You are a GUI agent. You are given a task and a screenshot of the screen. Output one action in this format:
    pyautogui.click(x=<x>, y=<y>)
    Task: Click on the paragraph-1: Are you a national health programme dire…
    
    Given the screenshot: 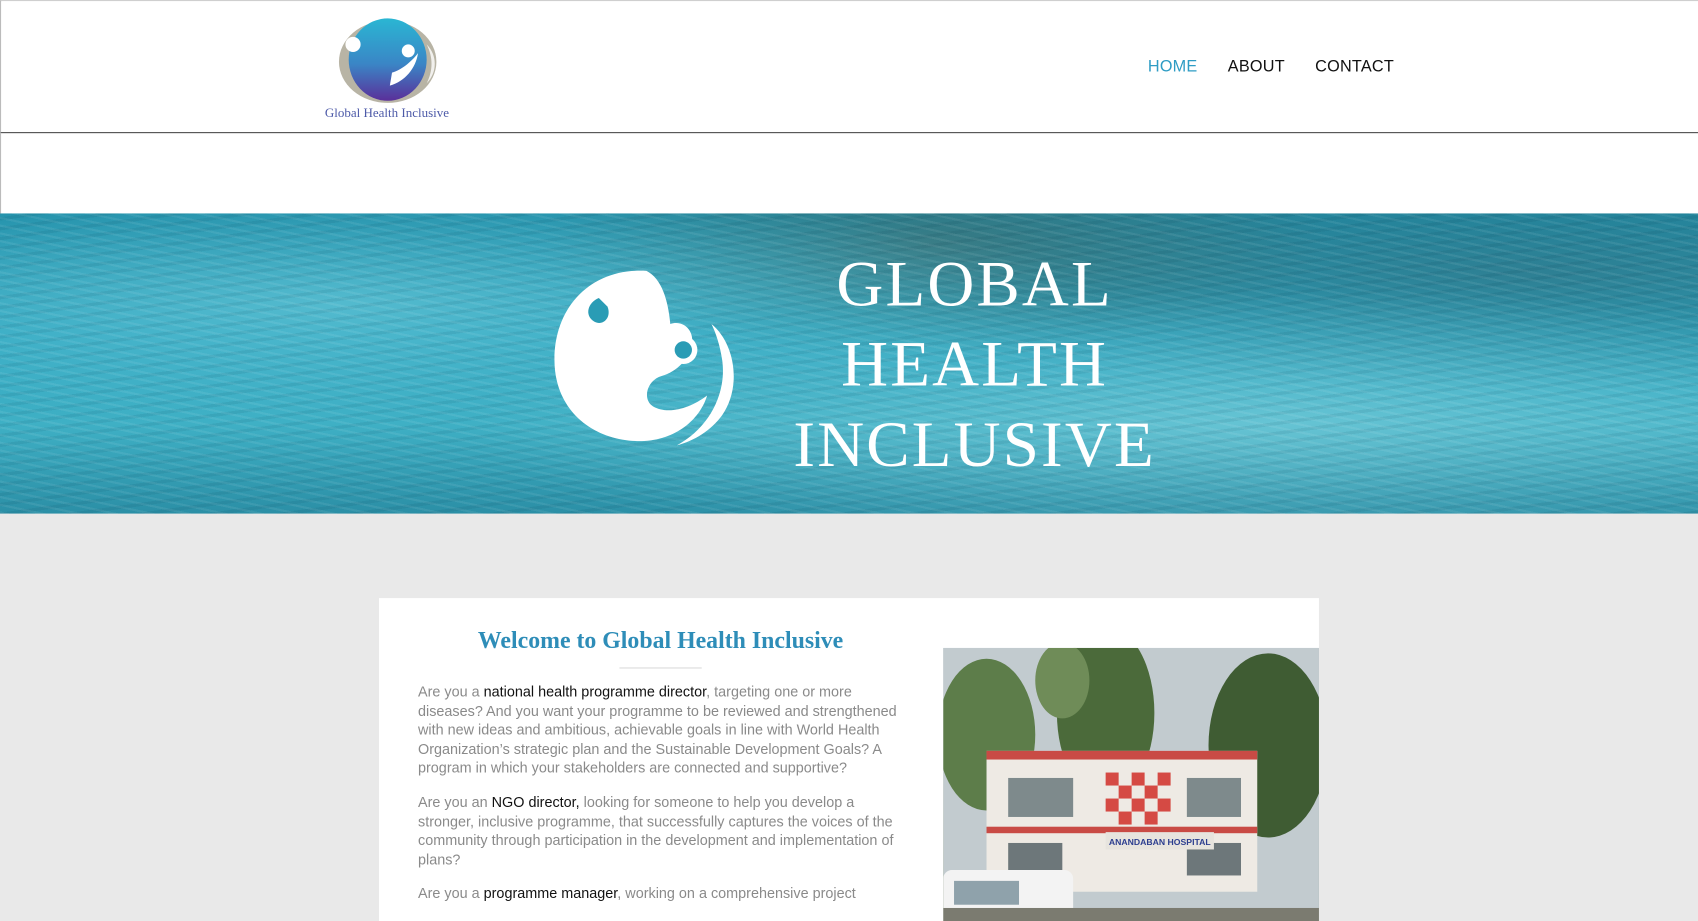 What is the action you would take?
    pyautogui.click(x=661, y=730)
    